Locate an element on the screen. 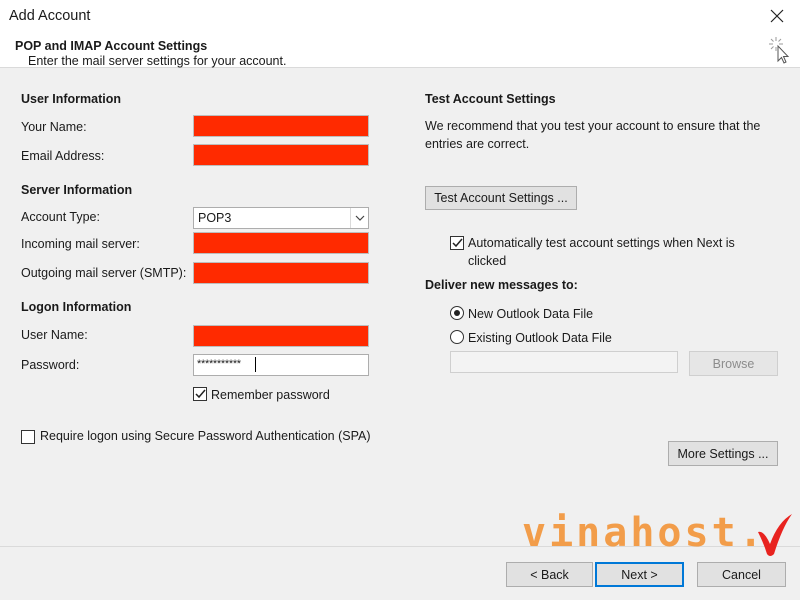  existing-data-file-radio is located at coordinates (457, 337).